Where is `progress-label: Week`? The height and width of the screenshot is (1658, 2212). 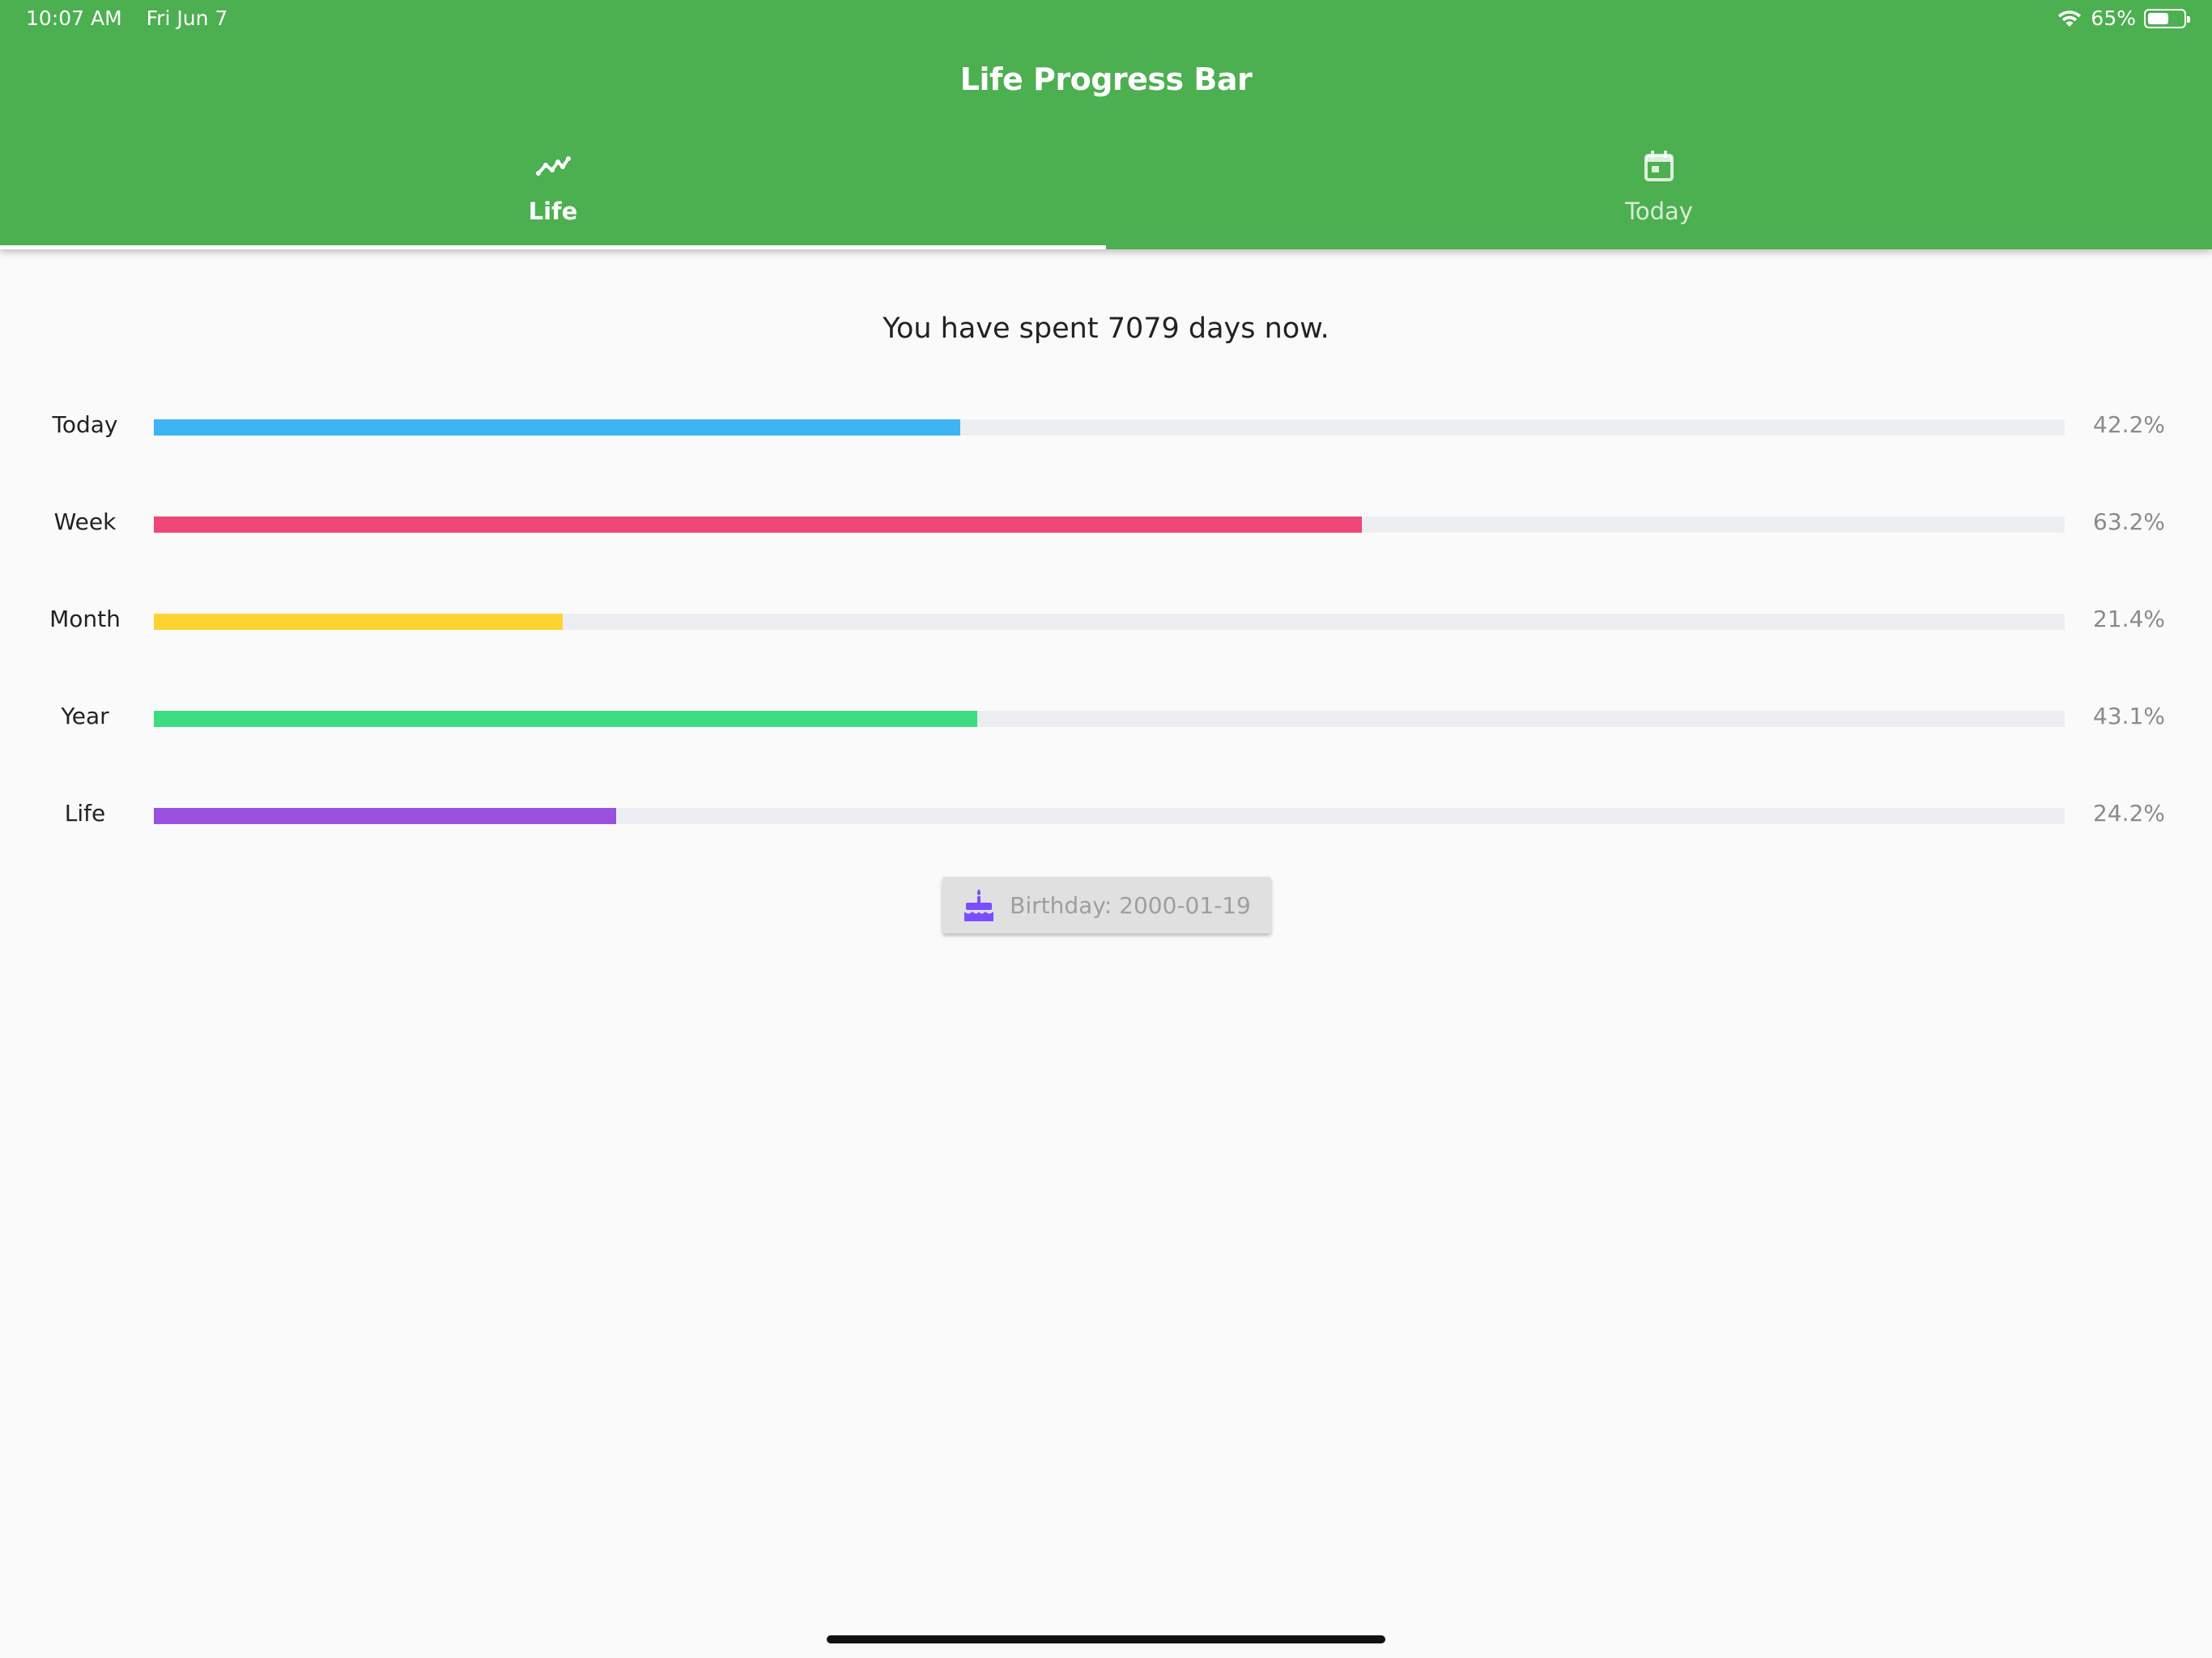
progress-label: Week is located at coordinates (85, 521).